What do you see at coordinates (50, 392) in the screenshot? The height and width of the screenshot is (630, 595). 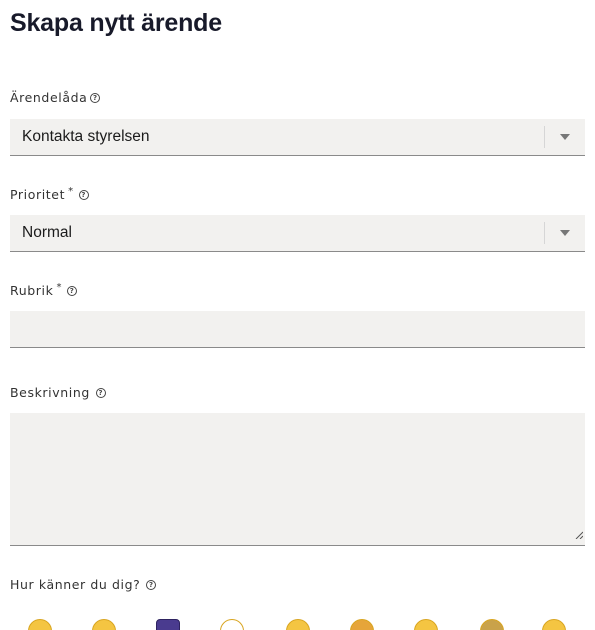 I see `description-label-text: Beskrivning` at bounding box center [50, 392].